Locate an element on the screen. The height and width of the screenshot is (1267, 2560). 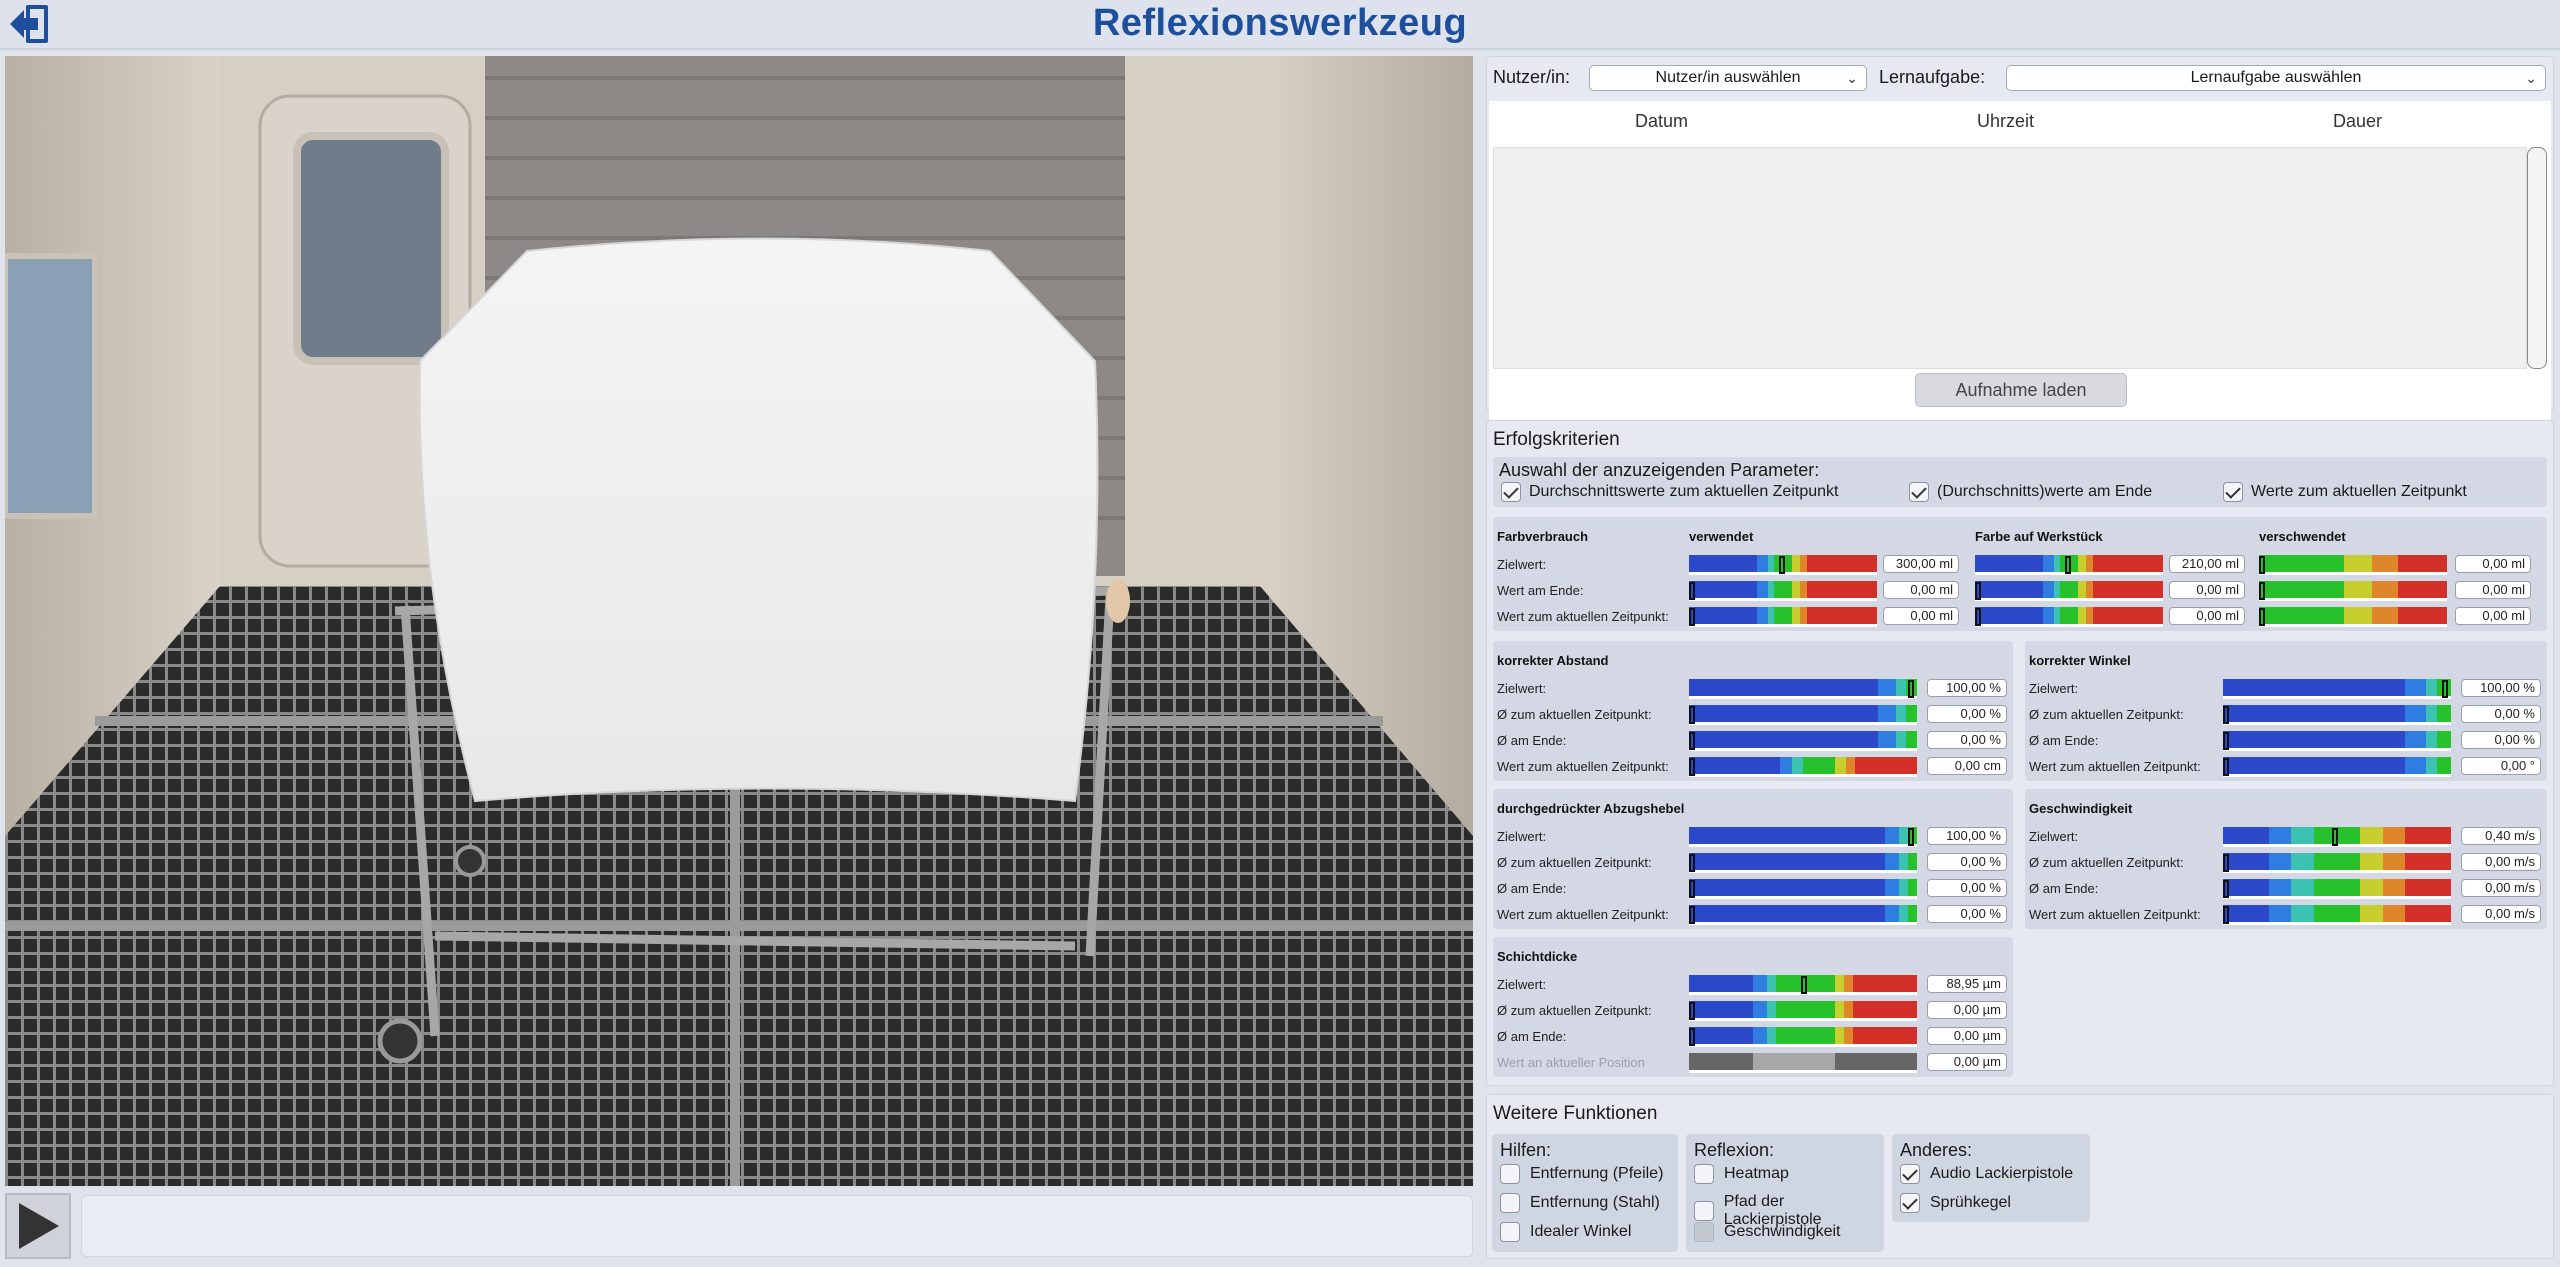
distance-title: korrekter Abstand is located at coordinates (1553, 660).